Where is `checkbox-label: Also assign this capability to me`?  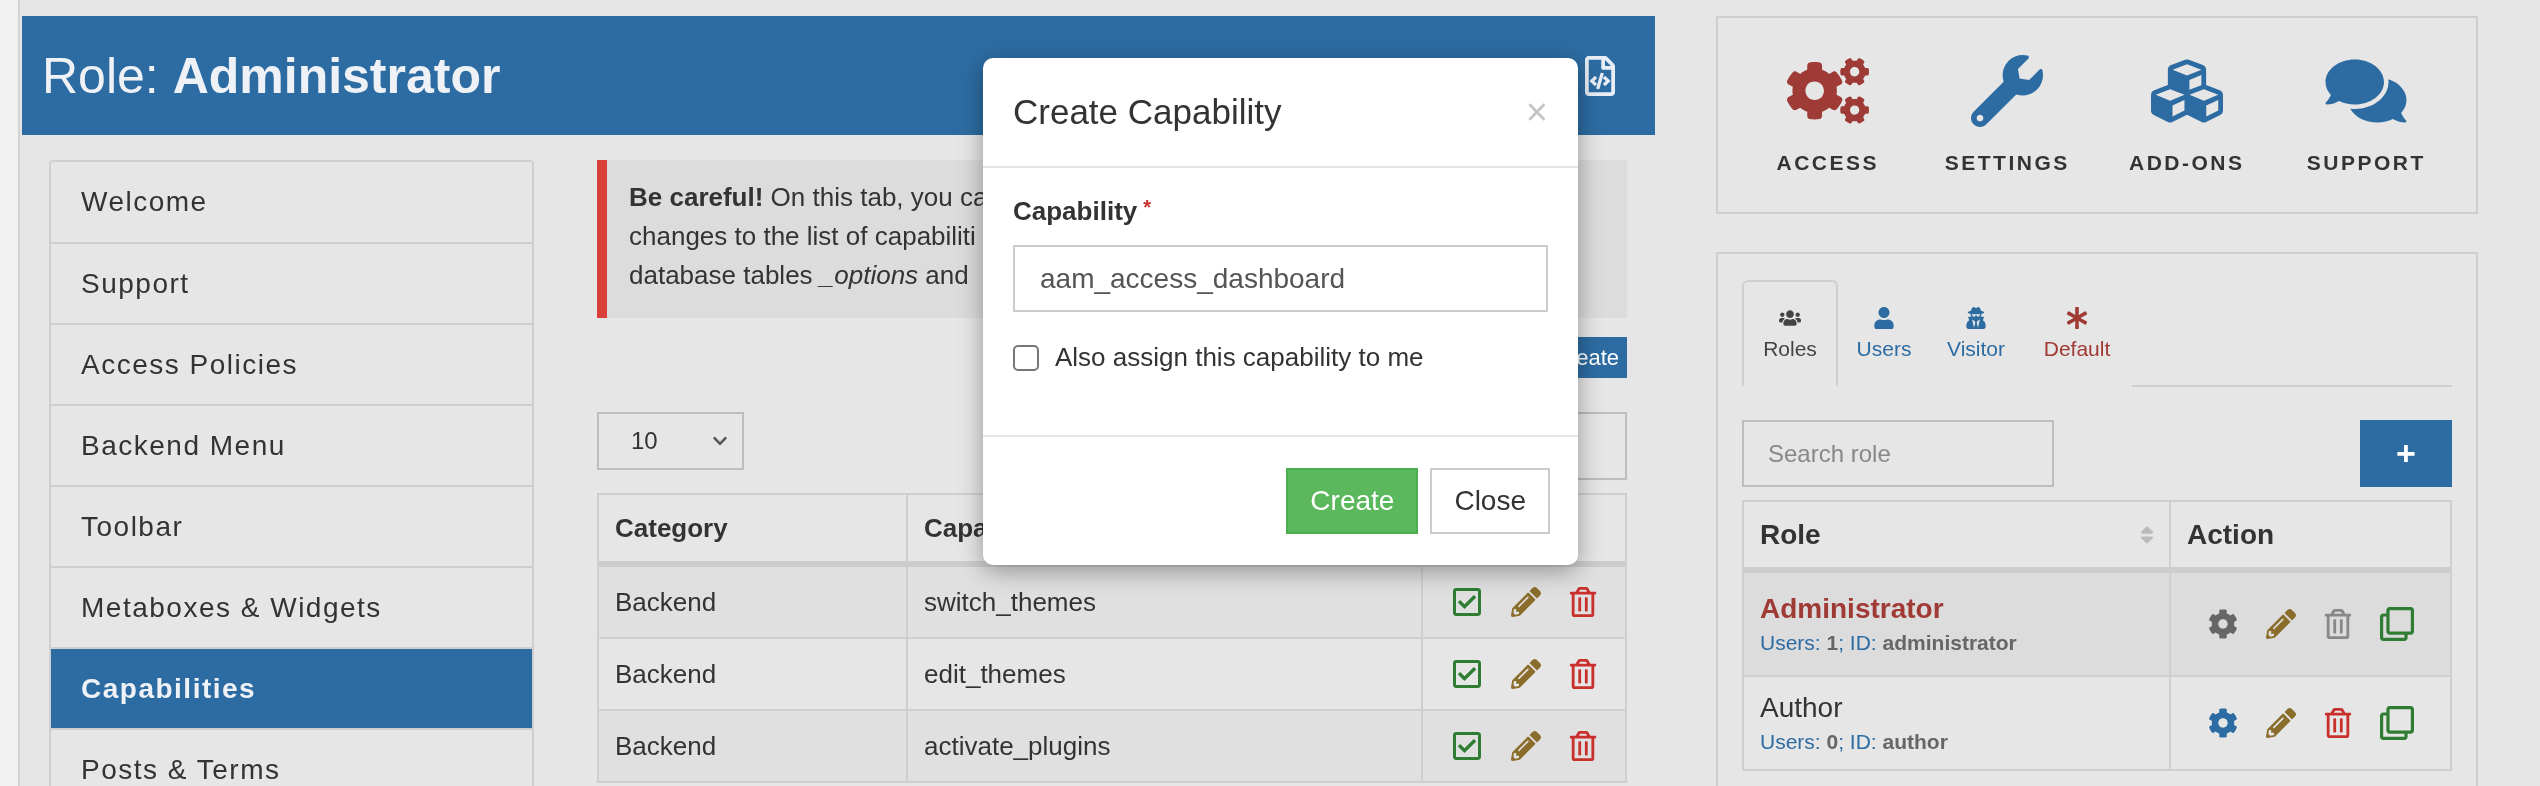
checkbox-label: Also assign this capability to me is located at coordinates (1239, 357).